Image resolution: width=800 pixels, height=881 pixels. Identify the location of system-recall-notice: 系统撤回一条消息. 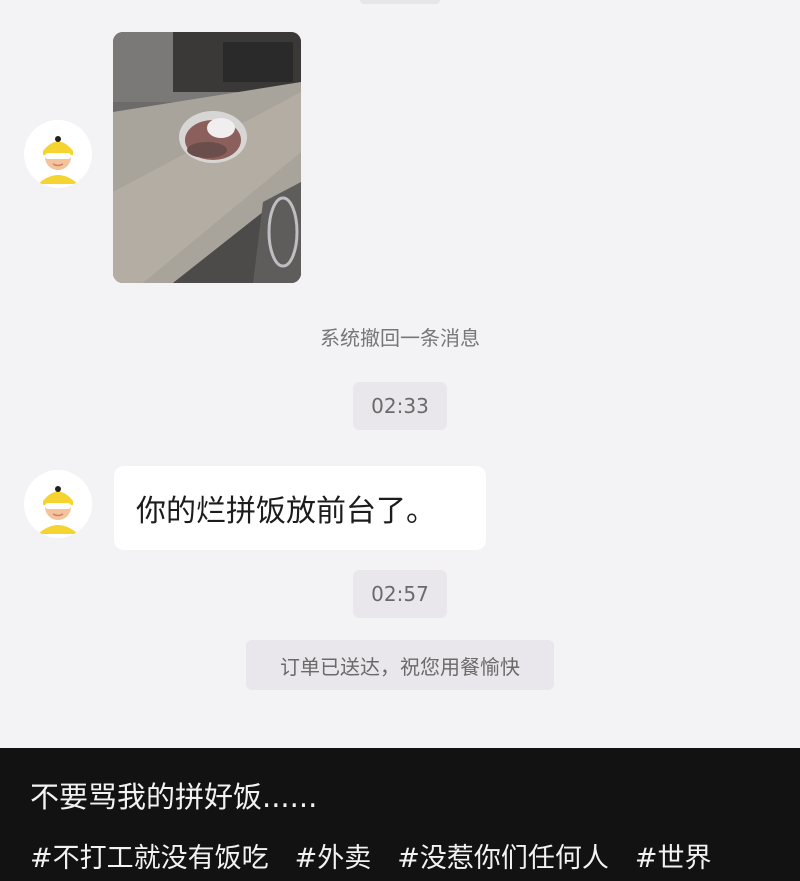
(400, 338).